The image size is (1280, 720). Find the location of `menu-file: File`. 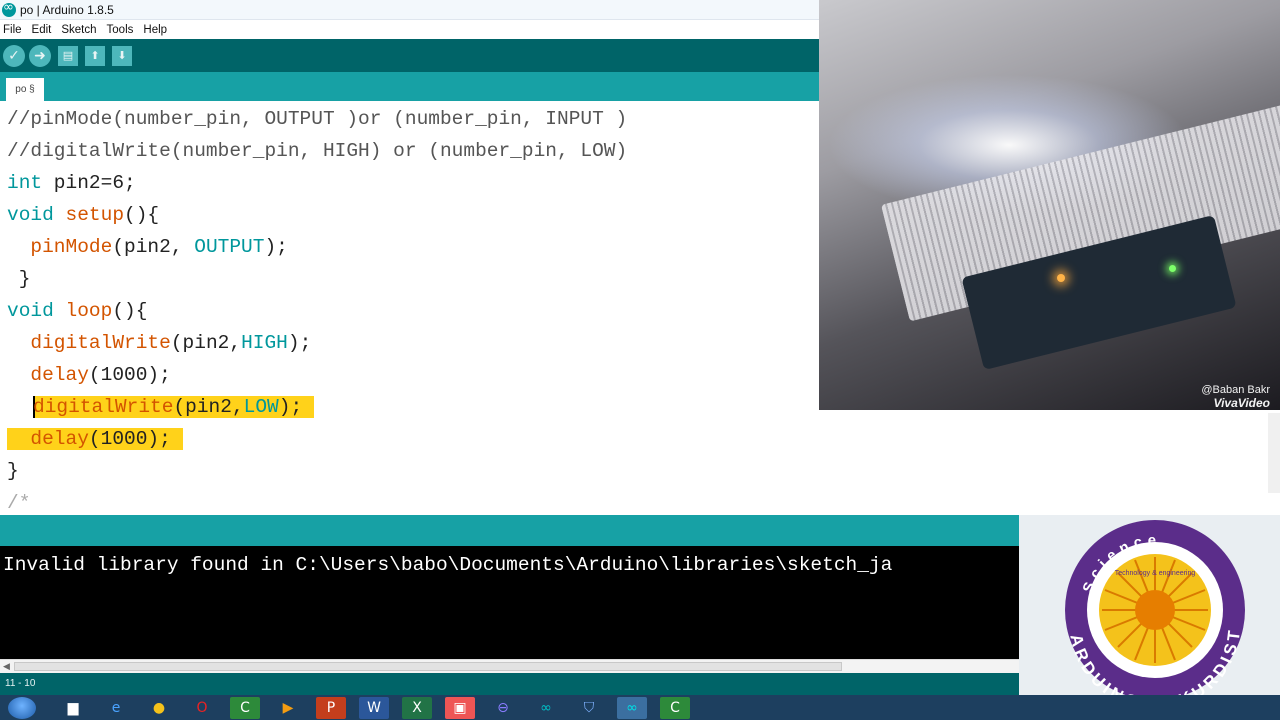

menu-file: File is located at coordinates (12, 30).